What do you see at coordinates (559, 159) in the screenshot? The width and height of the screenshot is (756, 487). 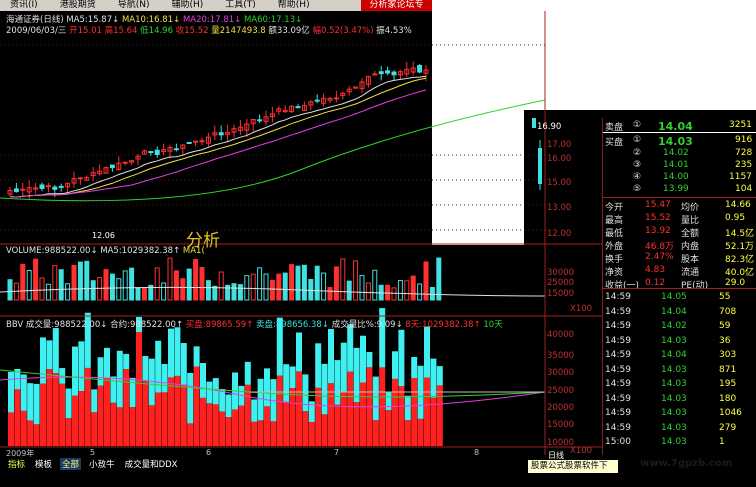 I see `price-tick: 16.00` at bounding box center [559, 159].